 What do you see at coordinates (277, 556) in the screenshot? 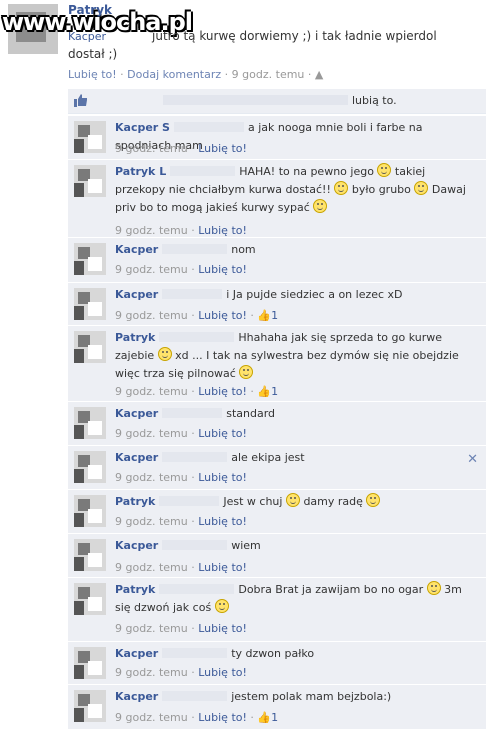
I see `comment-item: Kacper wiem 9 godz. temu · Lubię to!` at bounding box center [277, 556].